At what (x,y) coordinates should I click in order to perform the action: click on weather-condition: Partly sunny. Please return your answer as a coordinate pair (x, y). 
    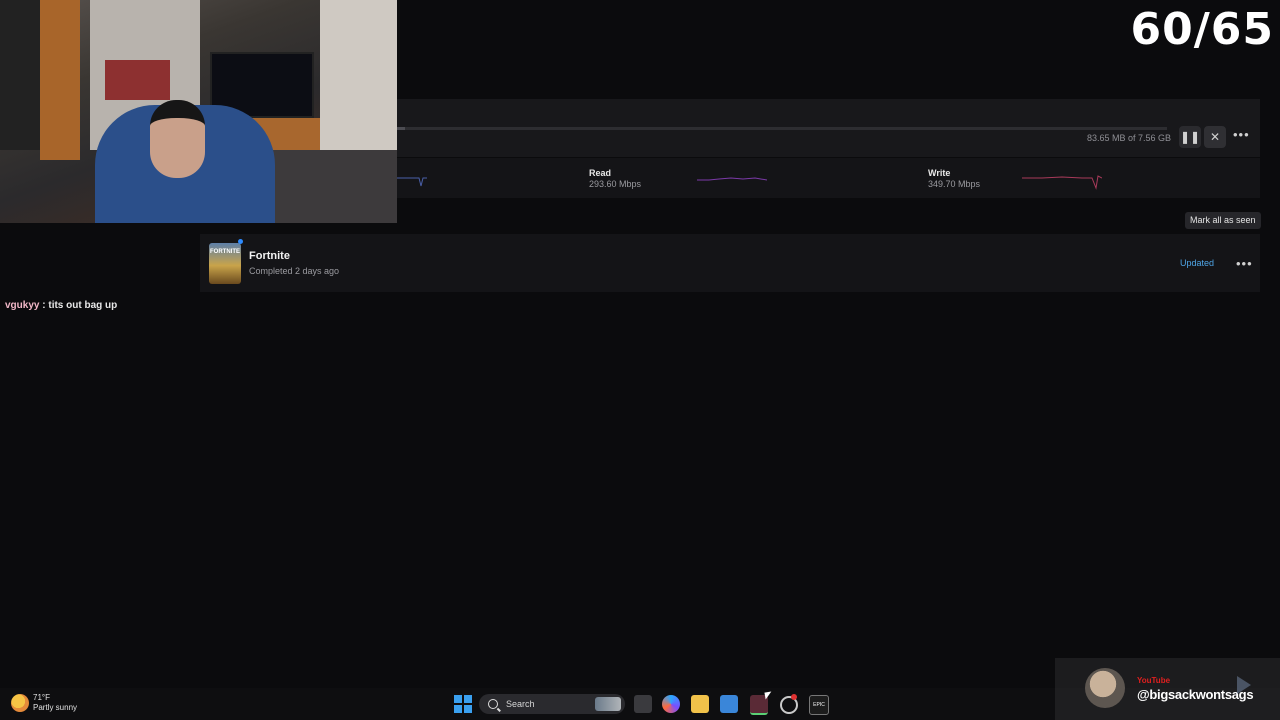
    Looking at the image, I should click on (55, 707).